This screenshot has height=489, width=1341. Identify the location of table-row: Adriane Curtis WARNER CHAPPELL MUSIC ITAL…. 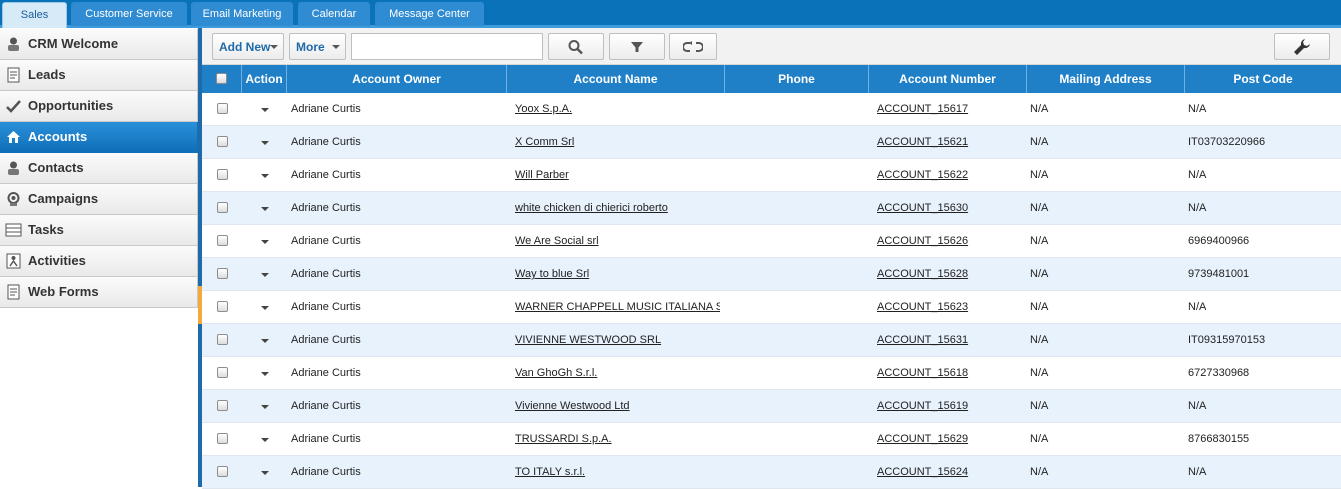
(771, 307).